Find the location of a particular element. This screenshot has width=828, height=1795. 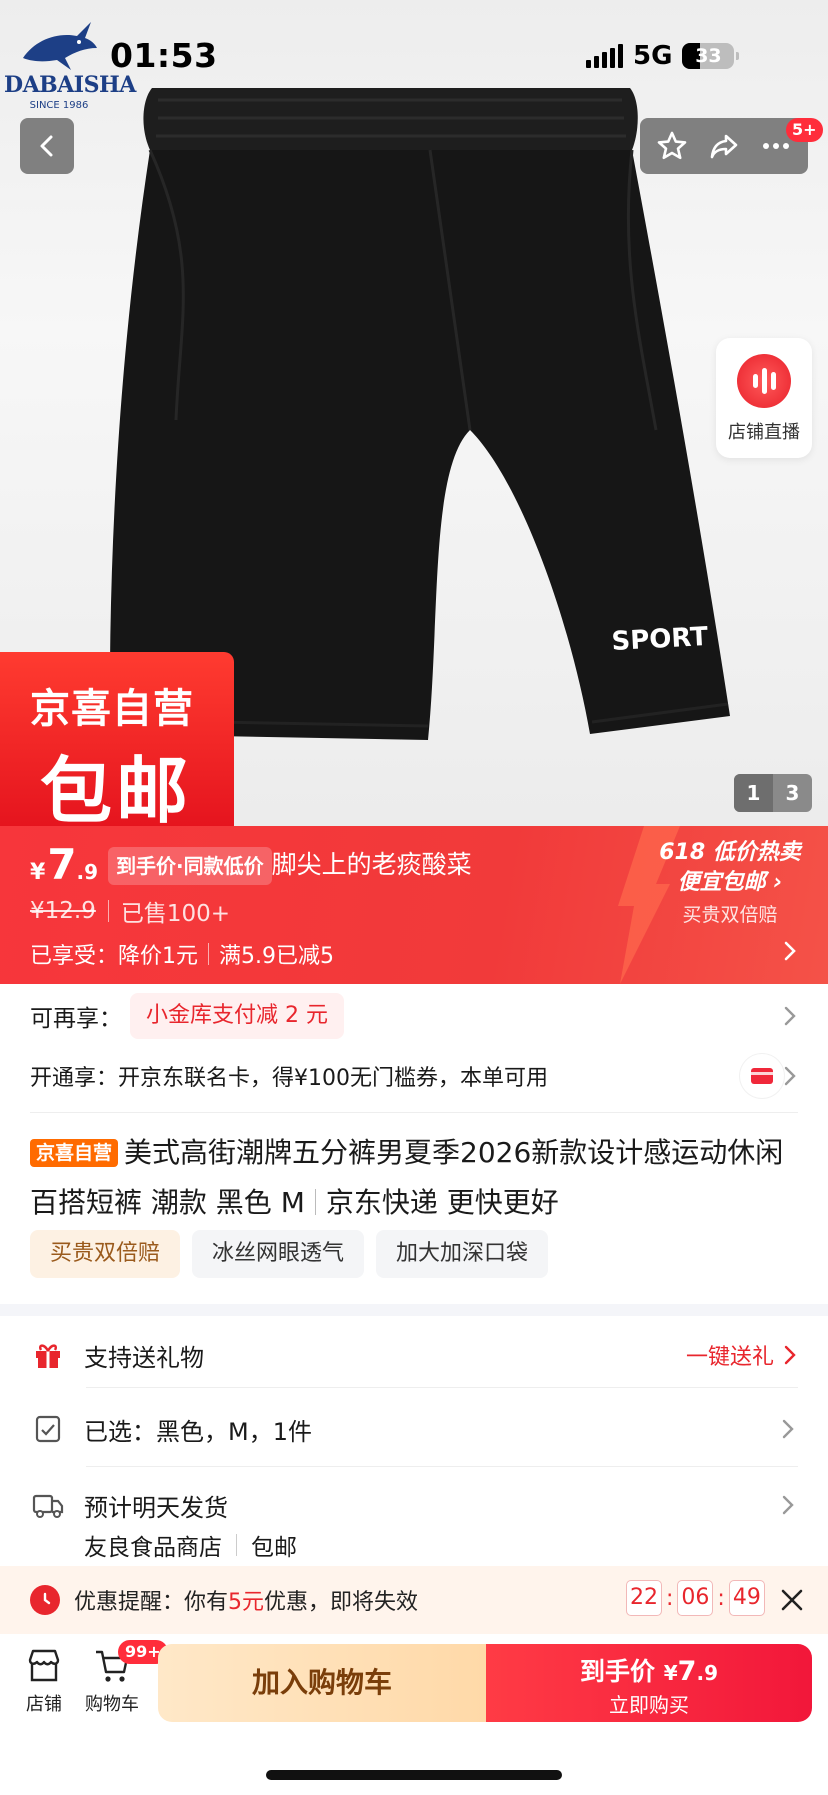

gift-row: 支持送礼物 一键送礼 is located at coordinates (414, 1355).